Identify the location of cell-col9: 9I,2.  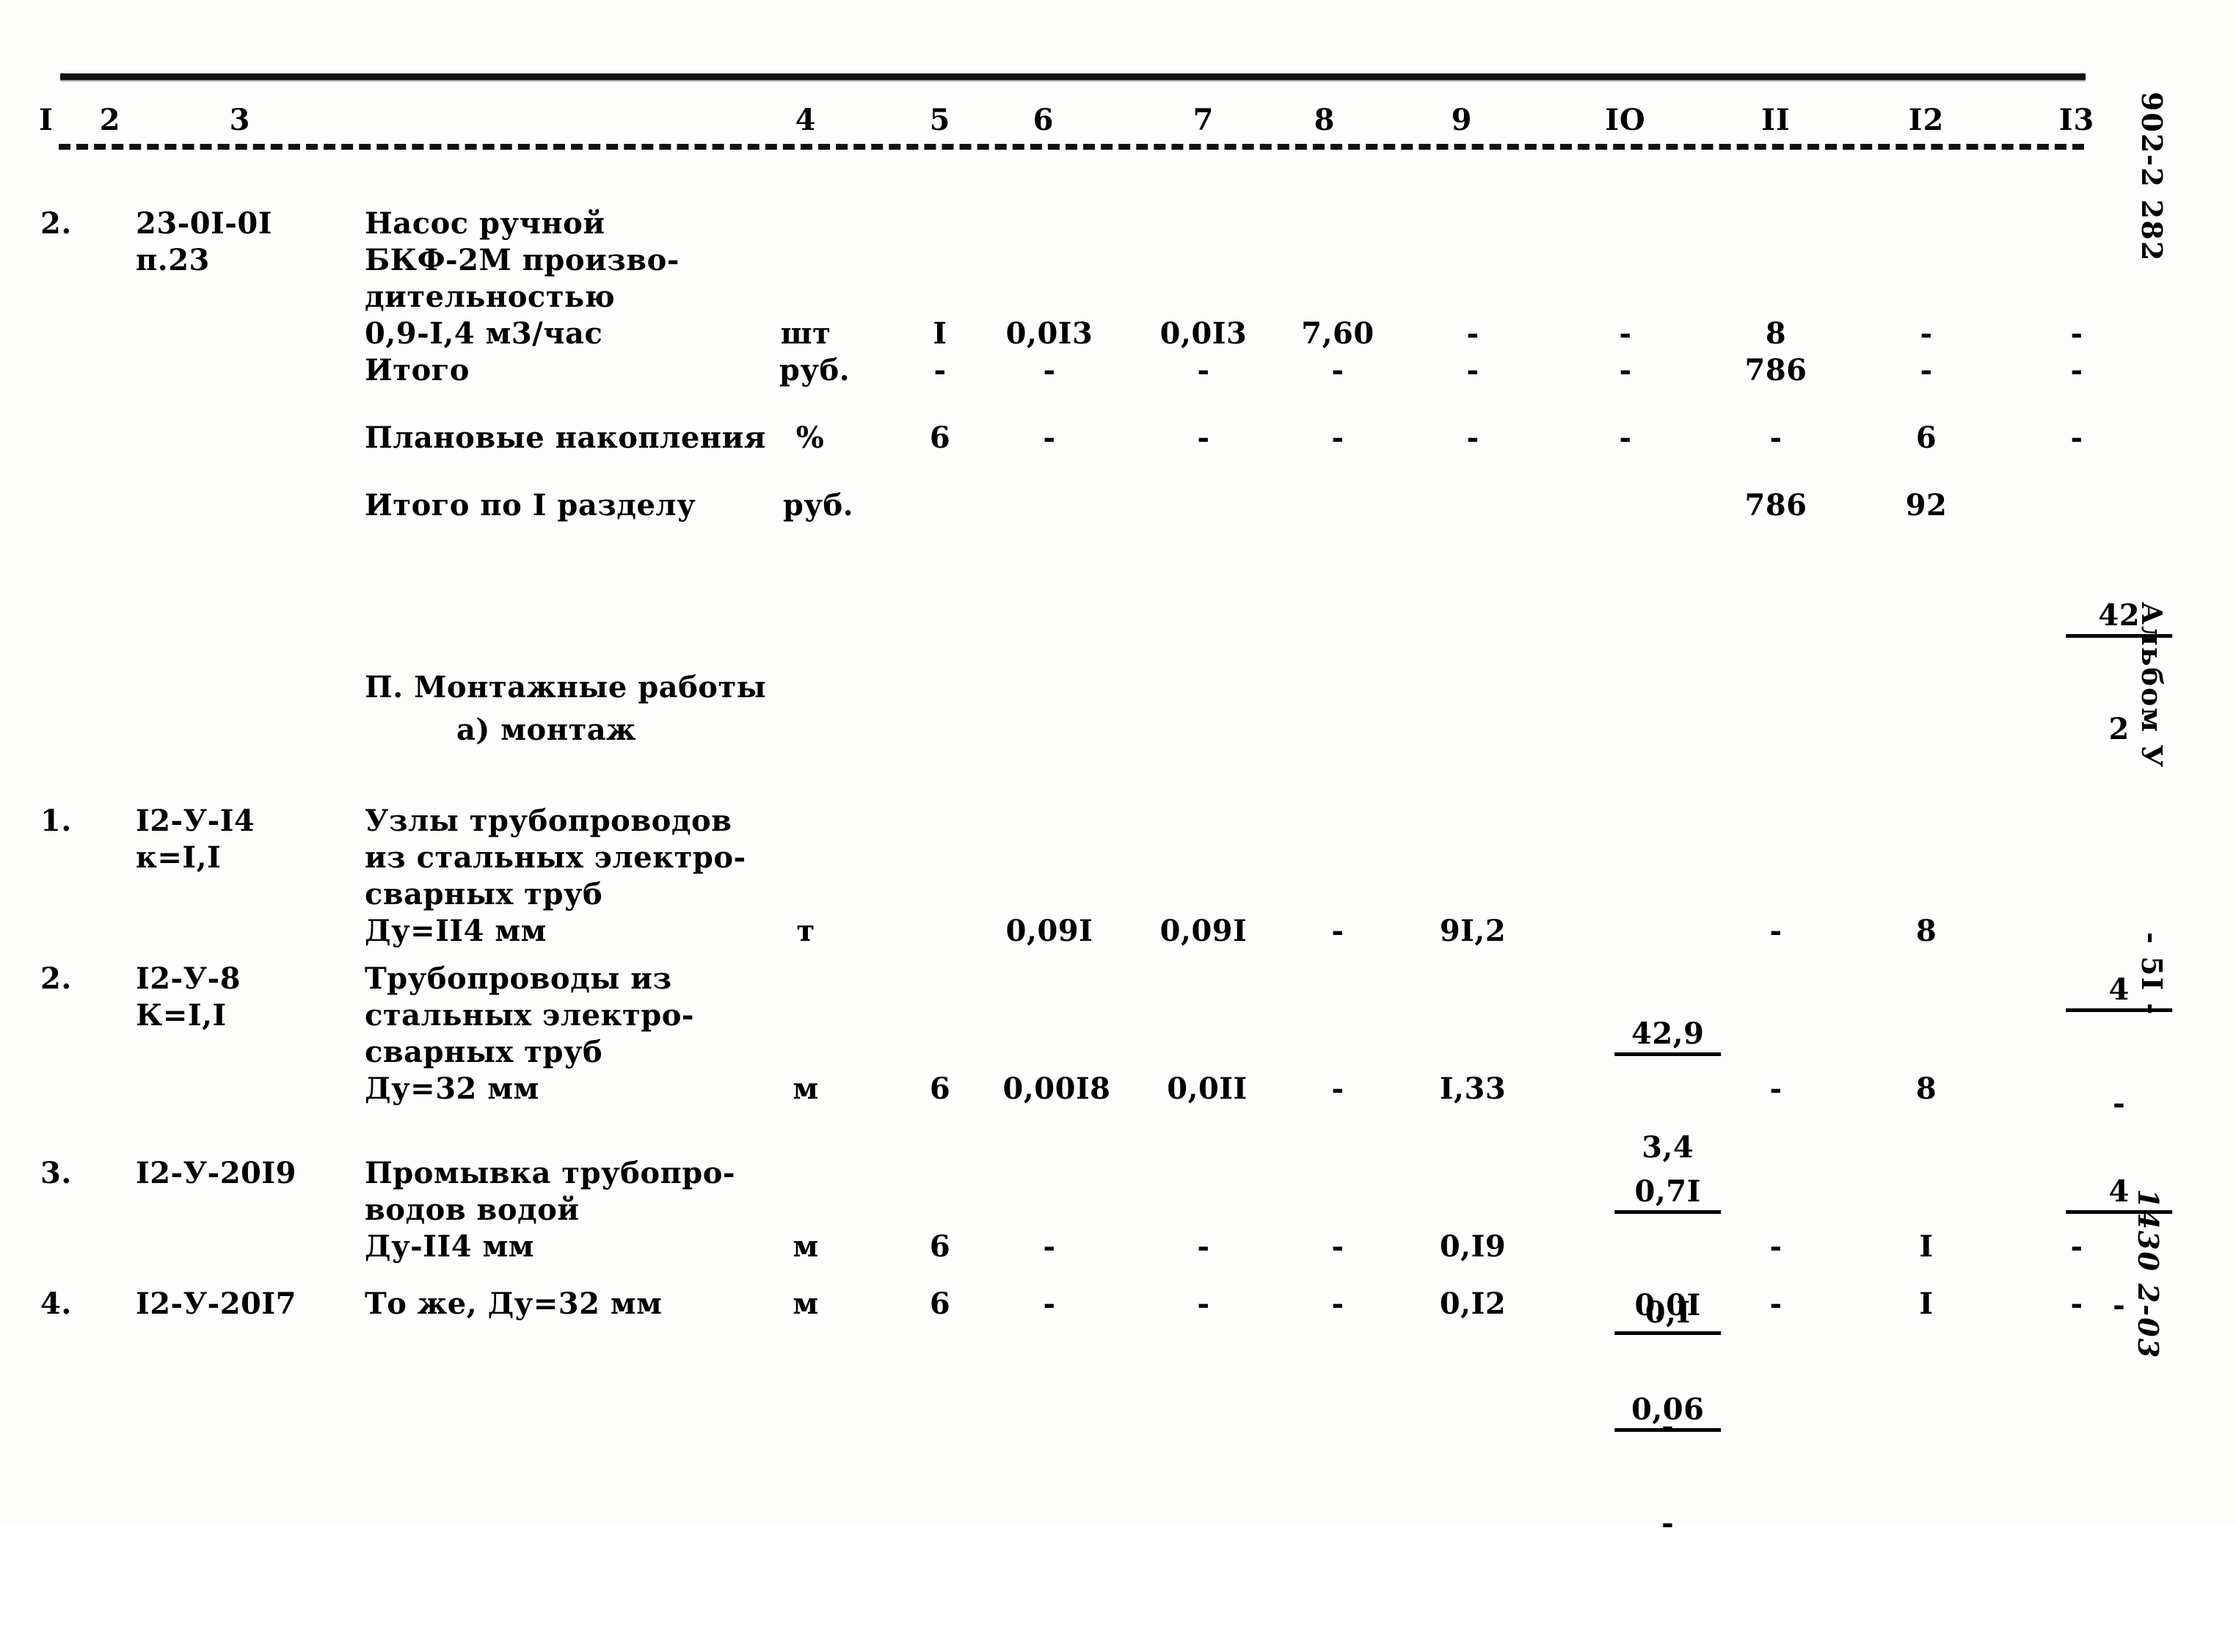
(1473, 931).